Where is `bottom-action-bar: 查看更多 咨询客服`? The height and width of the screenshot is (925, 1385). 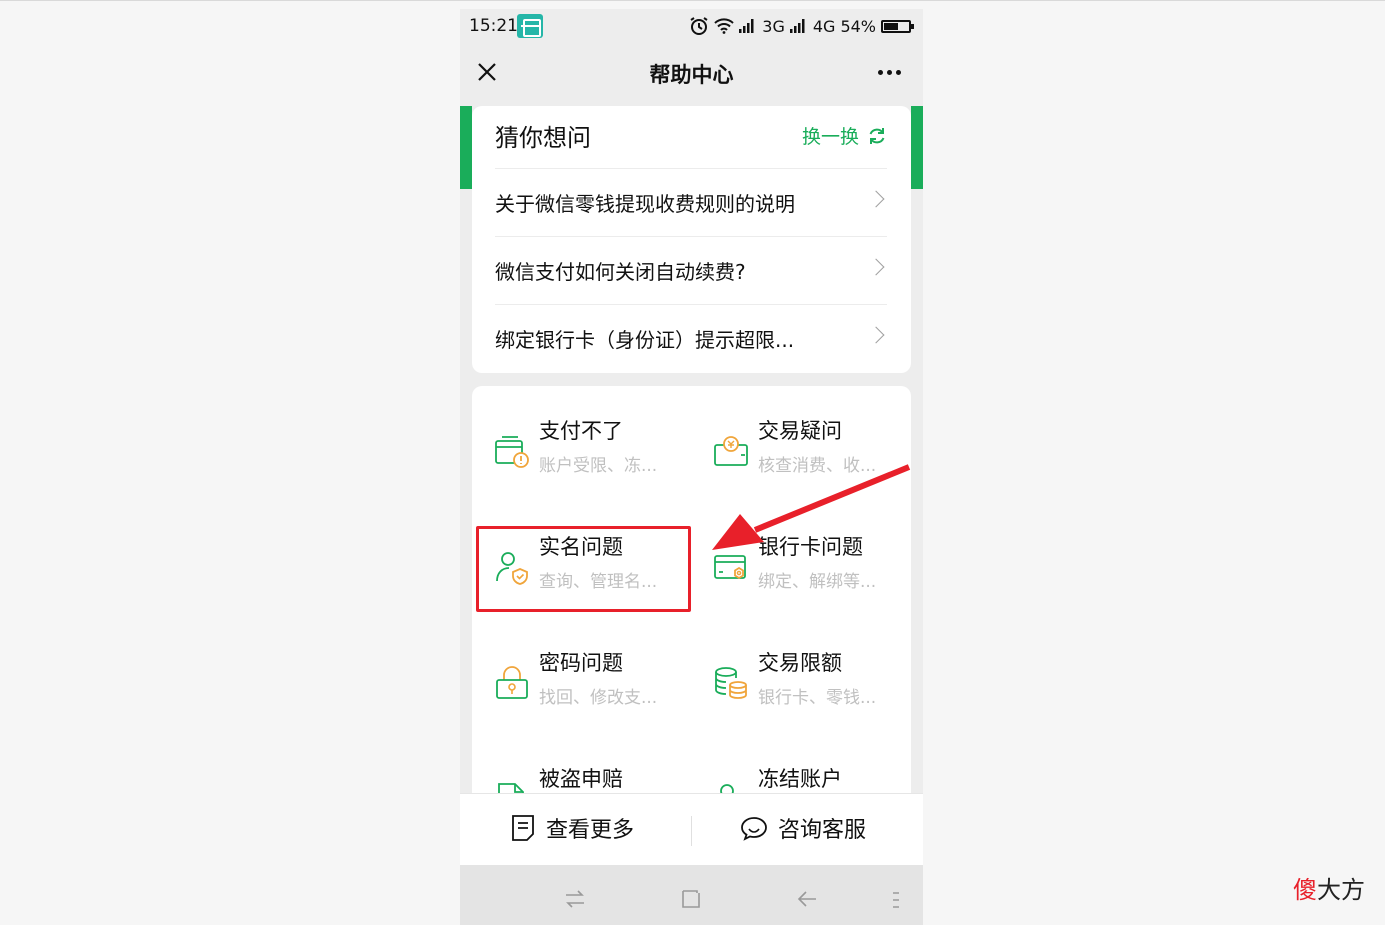
bottom-action-bar: 查看更多 咨询客服 is located at coordinates (691, 829).